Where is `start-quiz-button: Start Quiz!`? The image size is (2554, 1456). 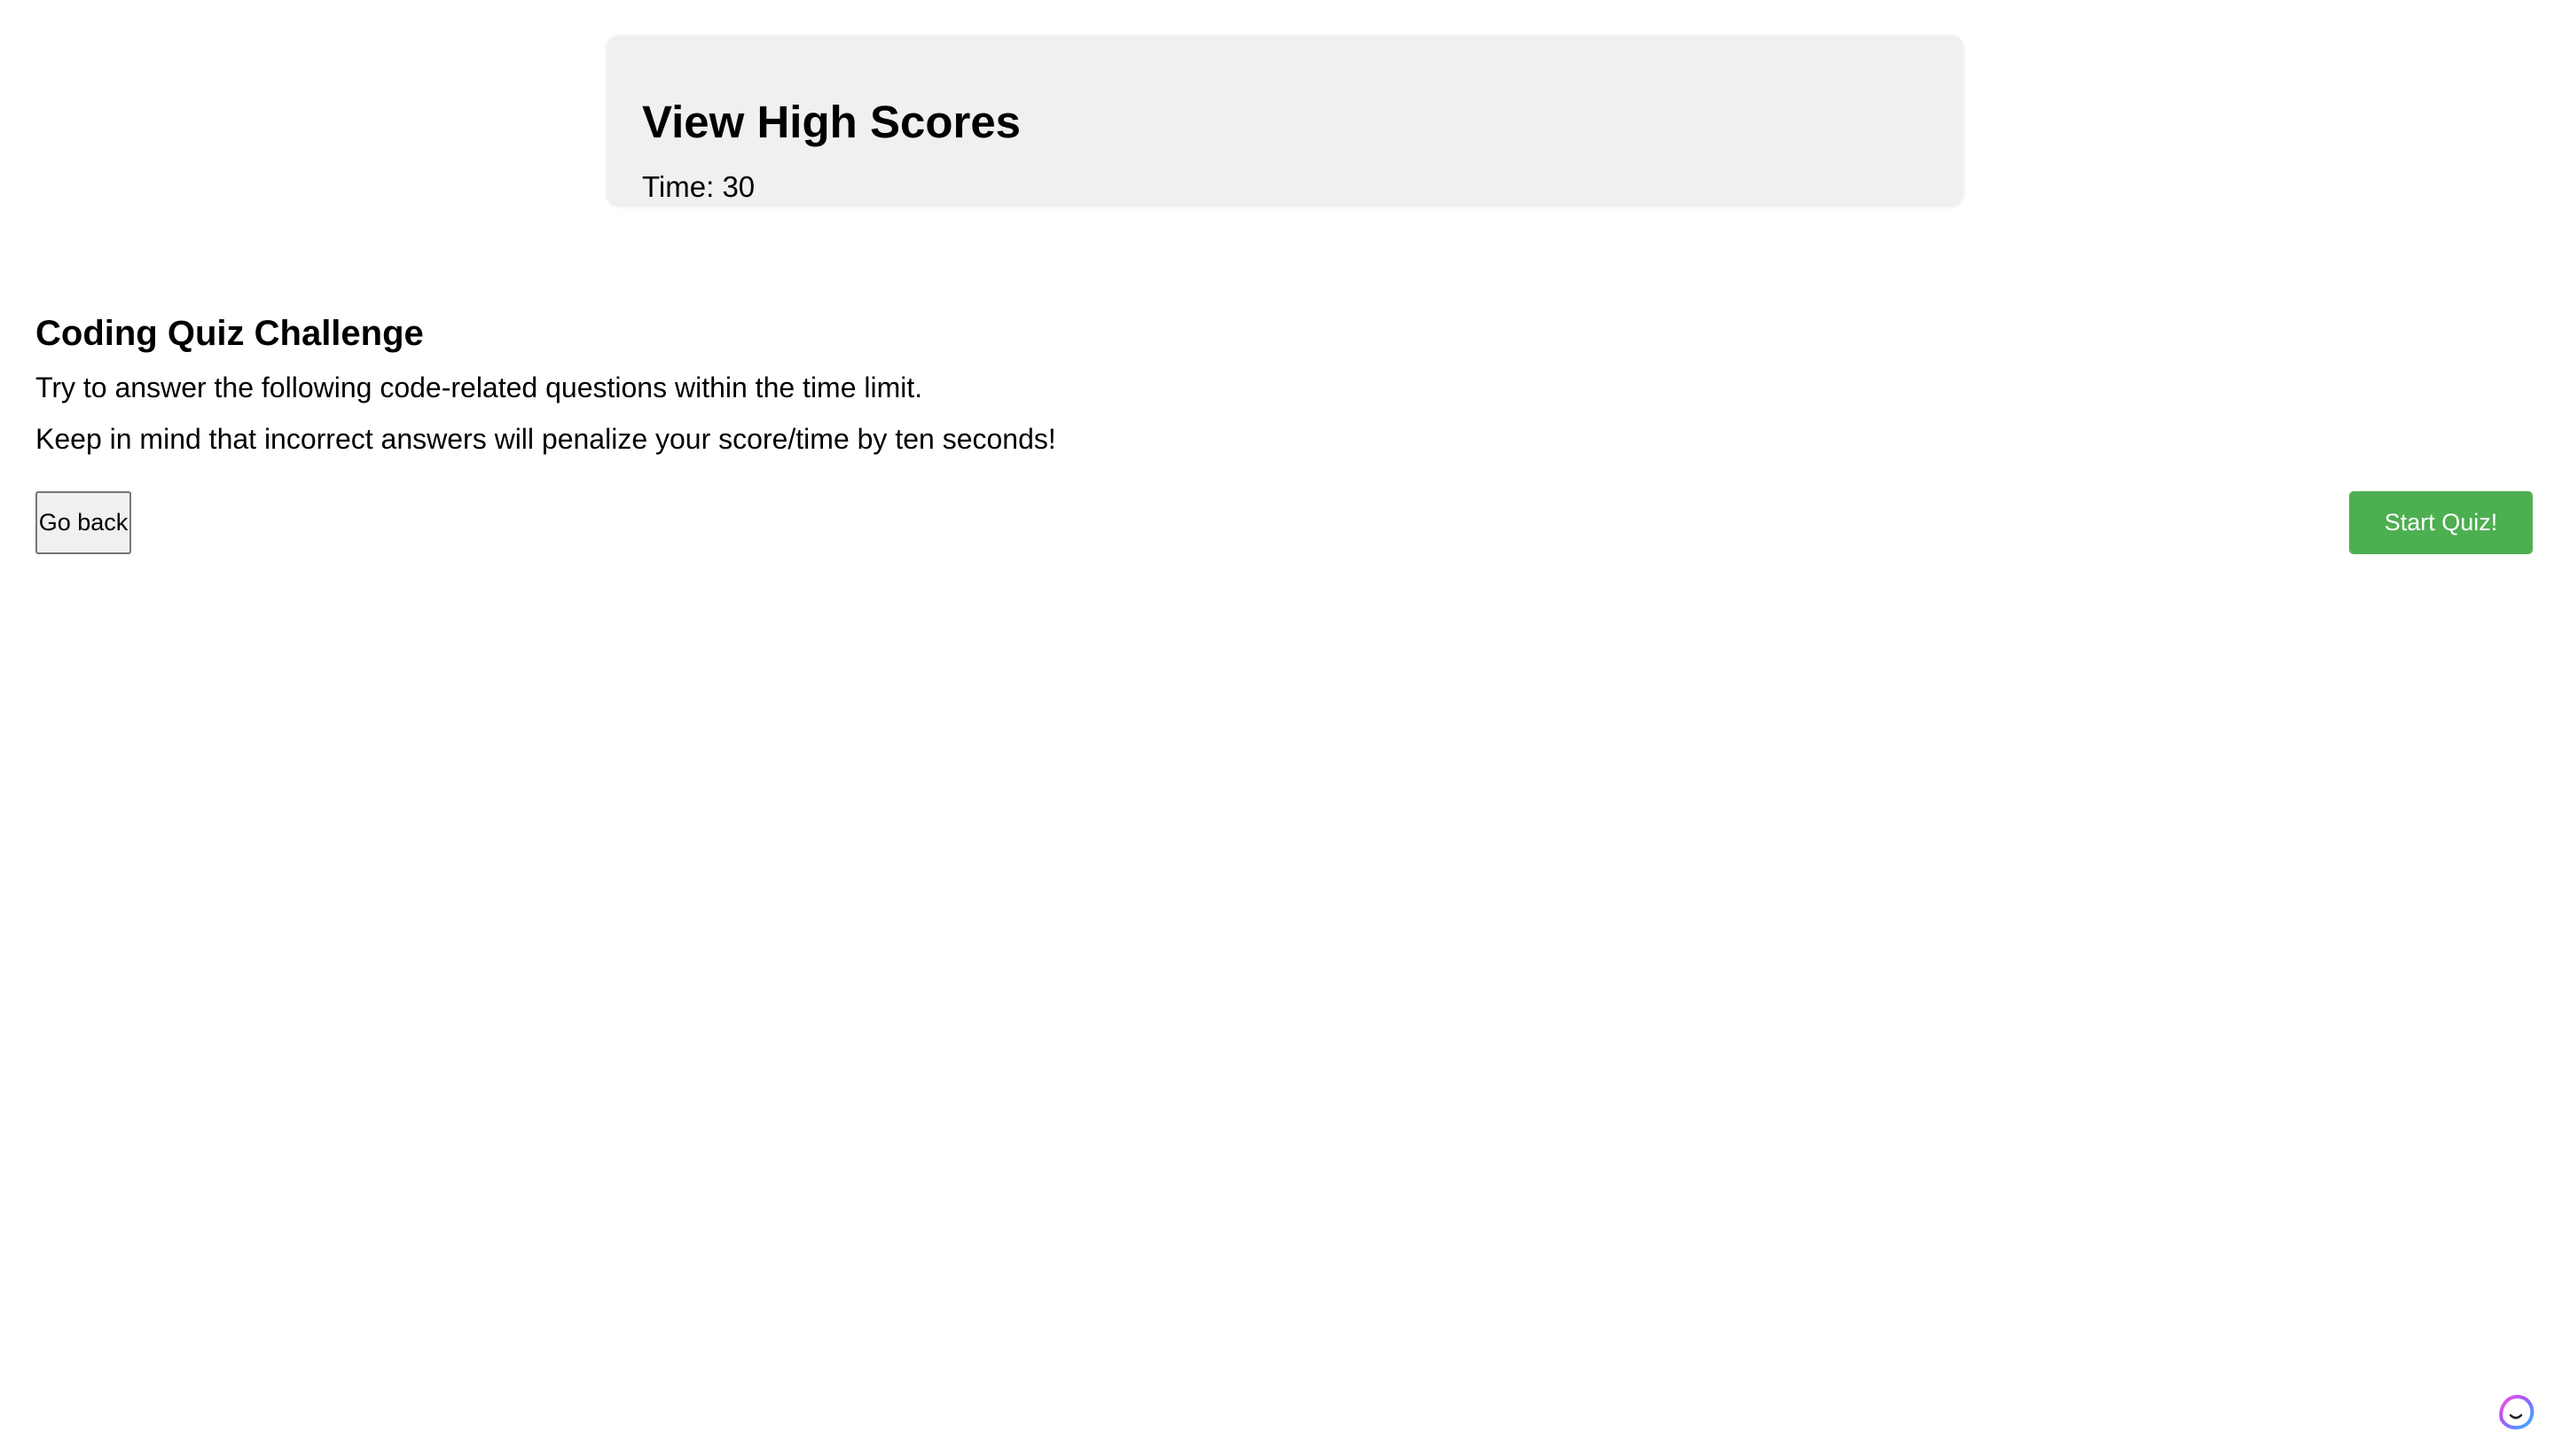 start-quiz-button: Start Quiz! is located at coordinates (2441, 522).